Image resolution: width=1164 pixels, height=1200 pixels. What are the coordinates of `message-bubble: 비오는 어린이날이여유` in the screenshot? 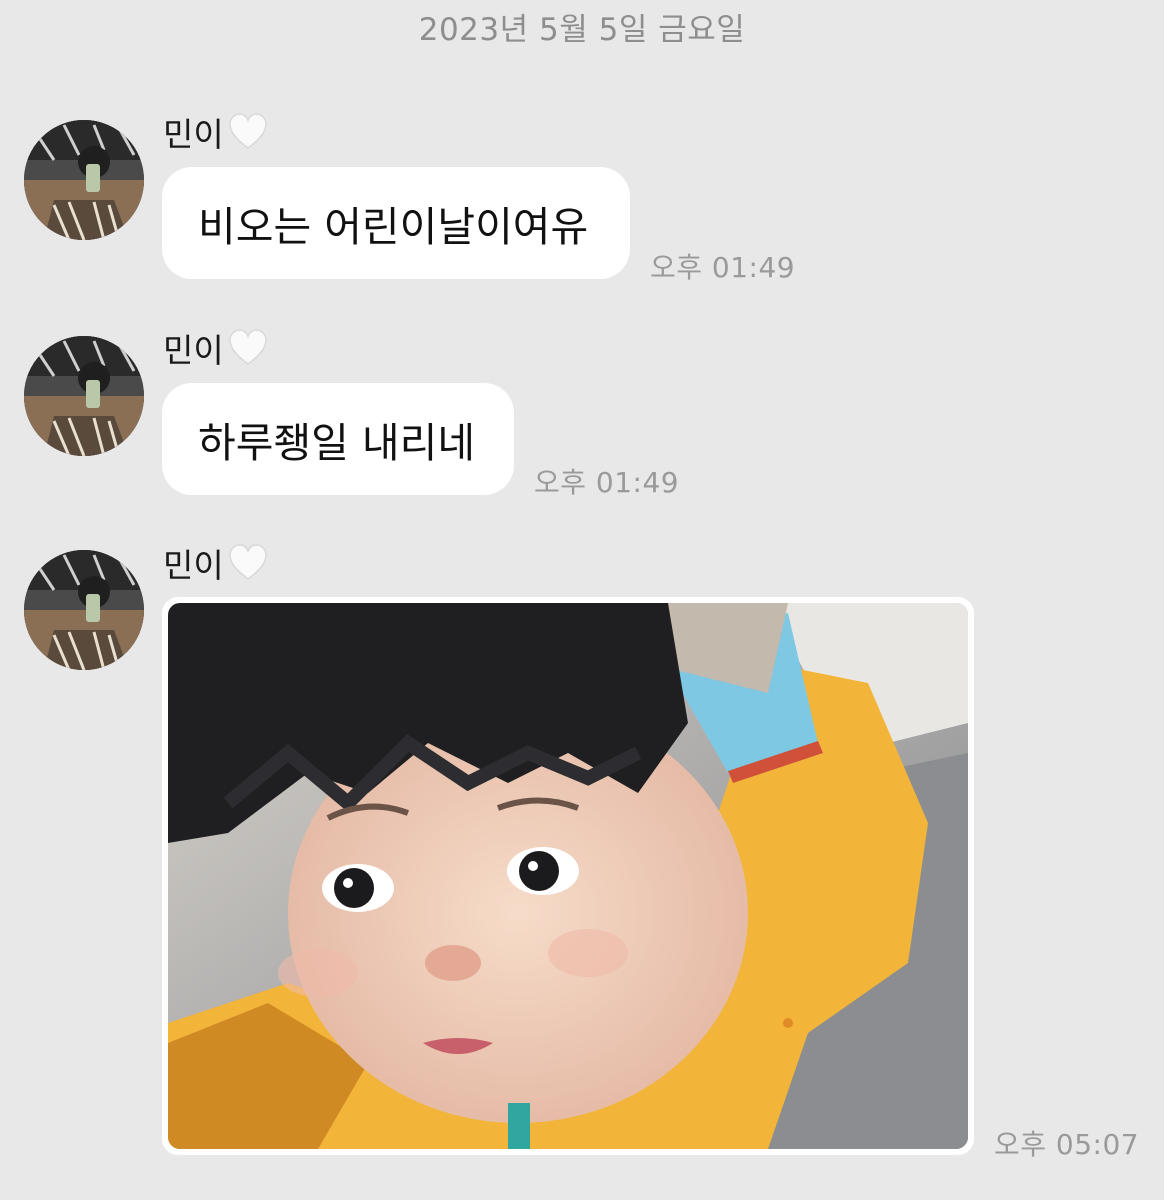 It's located at (396, 223).